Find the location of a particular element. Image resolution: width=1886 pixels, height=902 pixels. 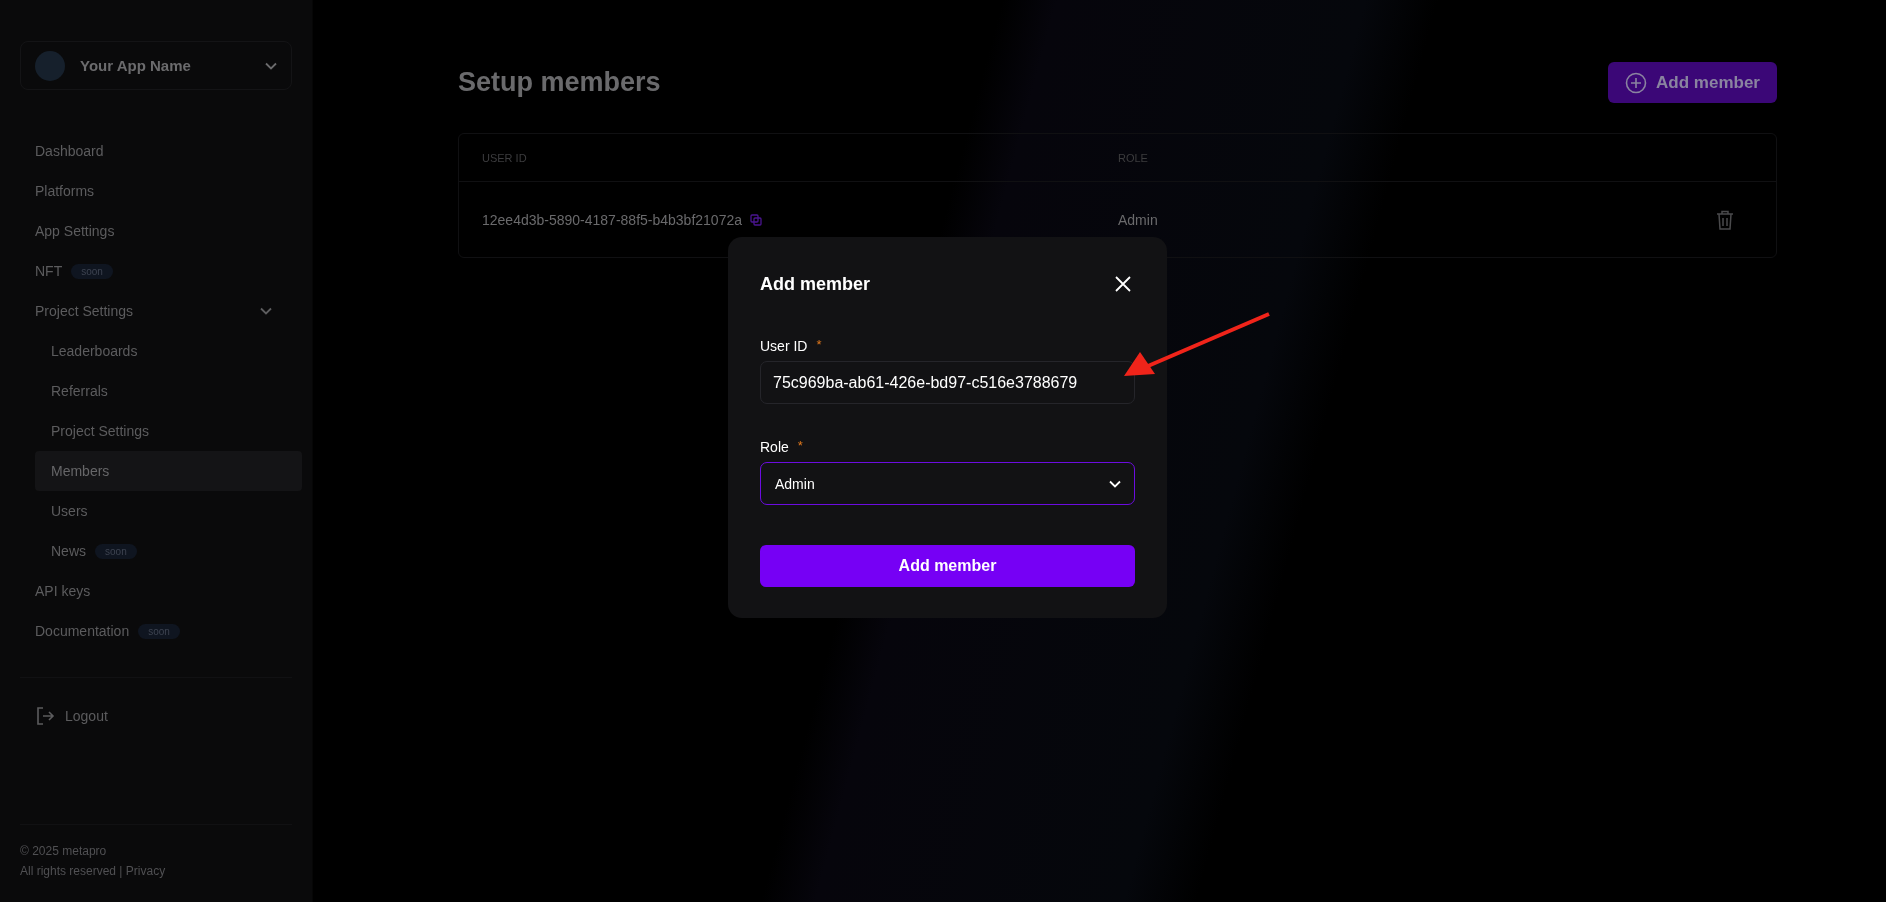

trash-icon is located at coordinates (1725, 219).